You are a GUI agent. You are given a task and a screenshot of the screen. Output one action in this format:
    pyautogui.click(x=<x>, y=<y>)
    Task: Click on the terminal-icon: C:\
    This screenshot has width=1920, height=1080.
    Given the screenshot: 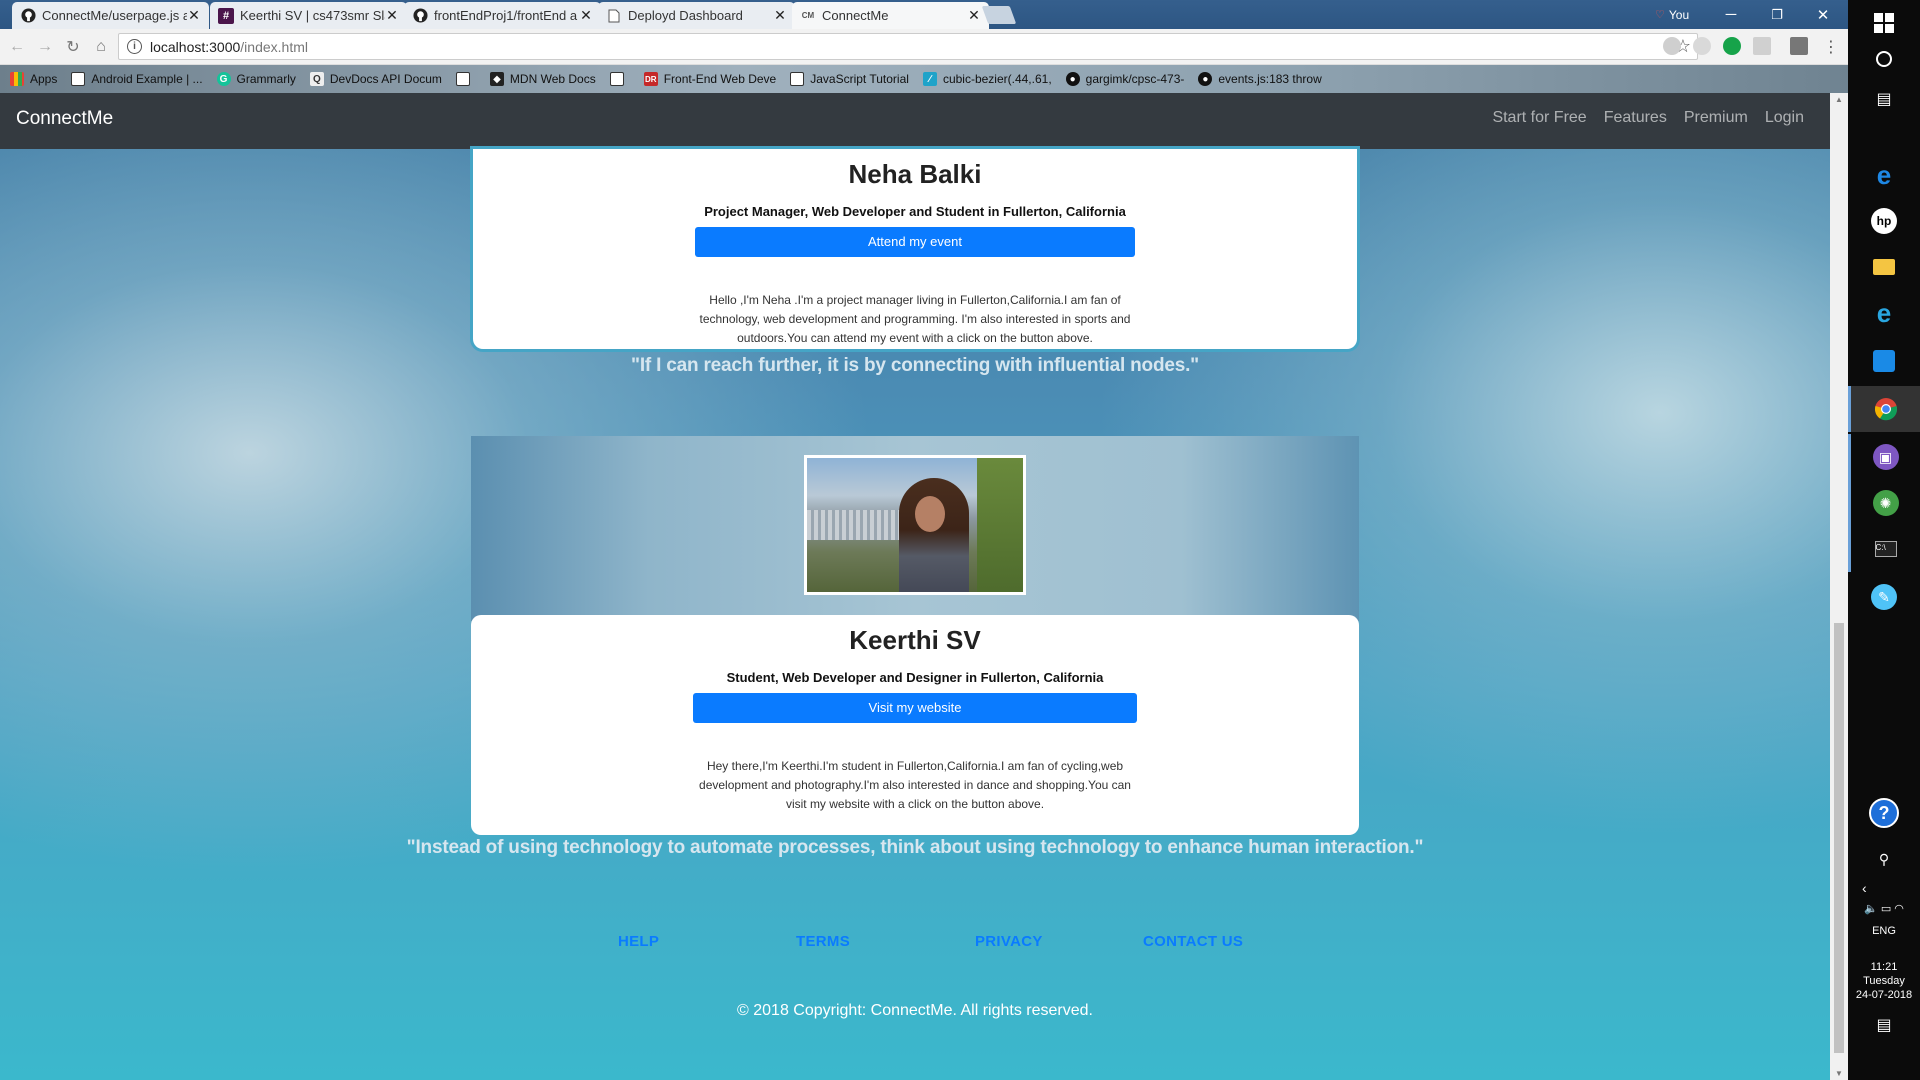 What is the action you would take?
    pyautogui.click(x=1884, y=549)
    